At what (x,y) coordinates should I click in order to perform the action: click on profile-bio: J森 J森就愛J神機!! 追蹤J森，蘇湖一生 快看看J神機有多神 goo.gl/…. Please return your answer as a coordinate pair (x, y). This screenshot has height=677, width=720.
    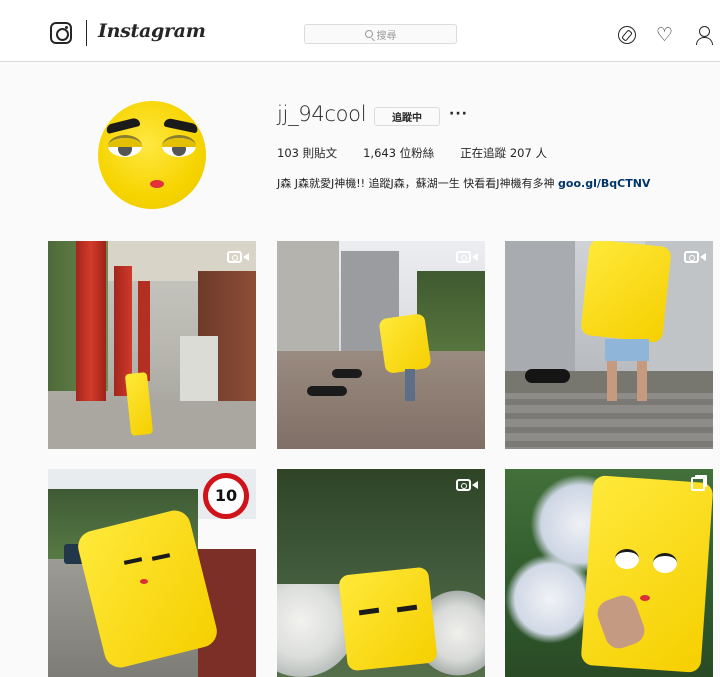
    Looking at the image, I should click on (463, 183).